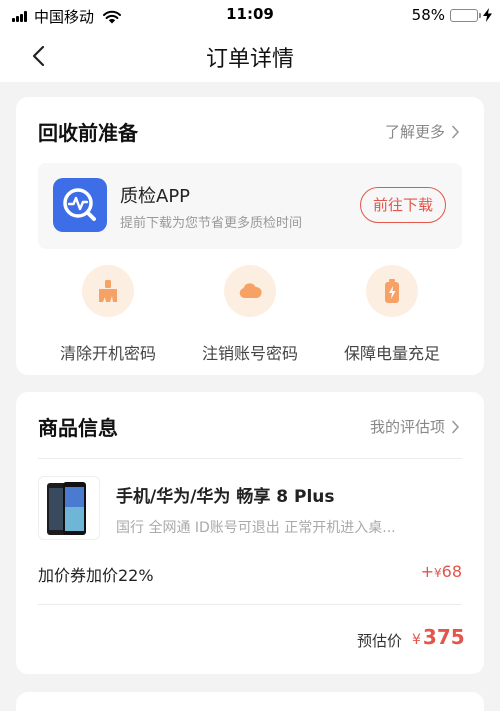 This screenshot has height=711, width=500. Describe the element at coordinates (427, 571) in the screenshot. I see `coupon-prefix: +` at that location.